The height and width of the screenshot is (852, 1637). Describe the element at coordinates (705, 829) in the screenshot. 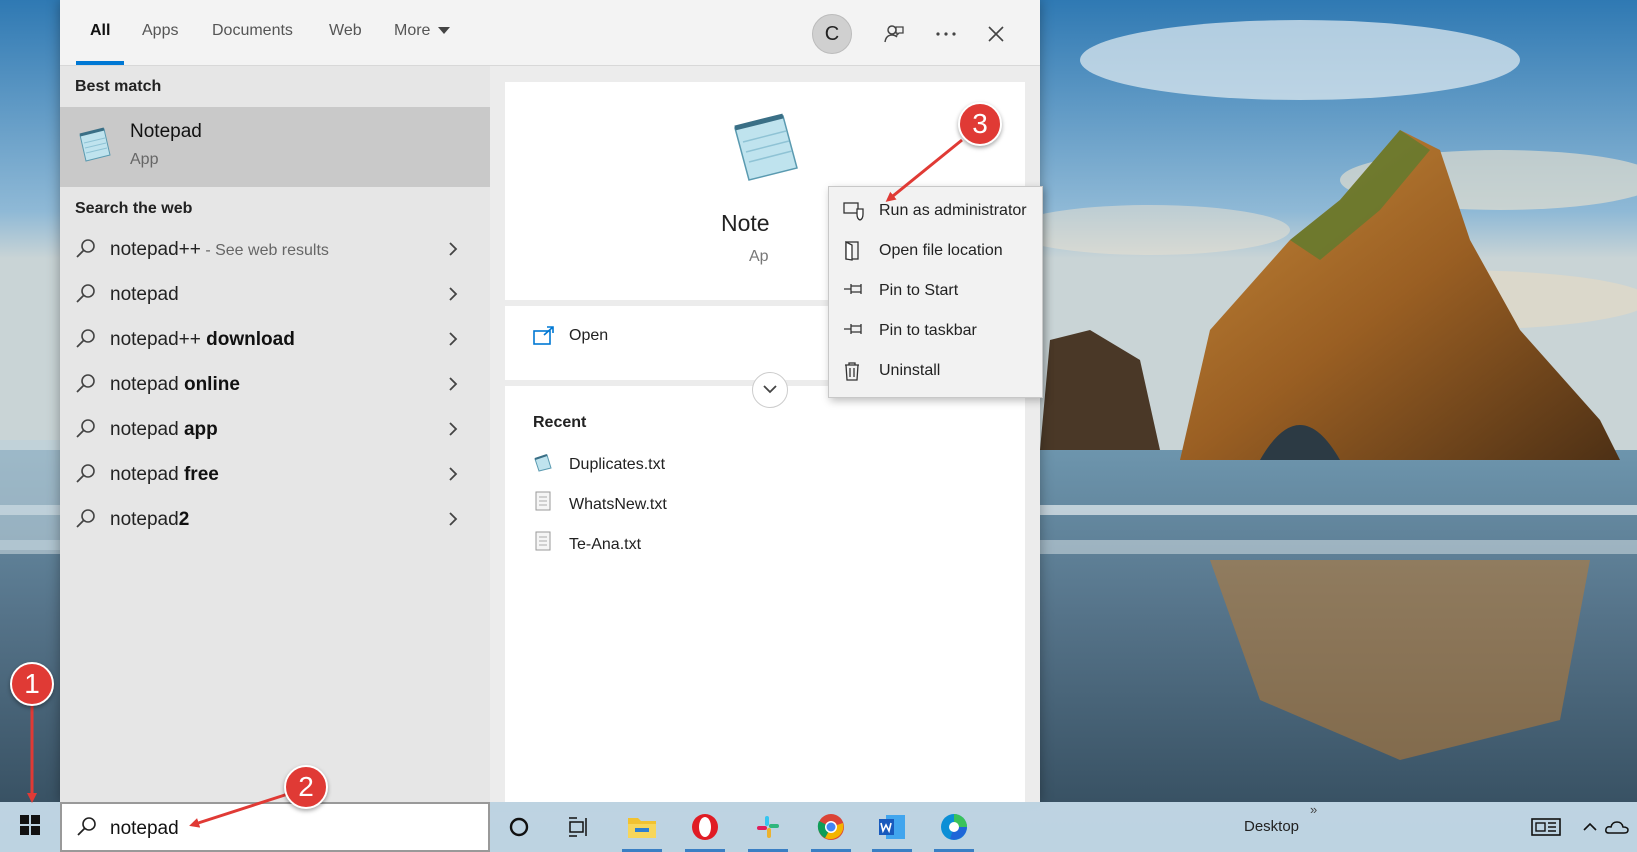

I see `opera-icon` at that location.